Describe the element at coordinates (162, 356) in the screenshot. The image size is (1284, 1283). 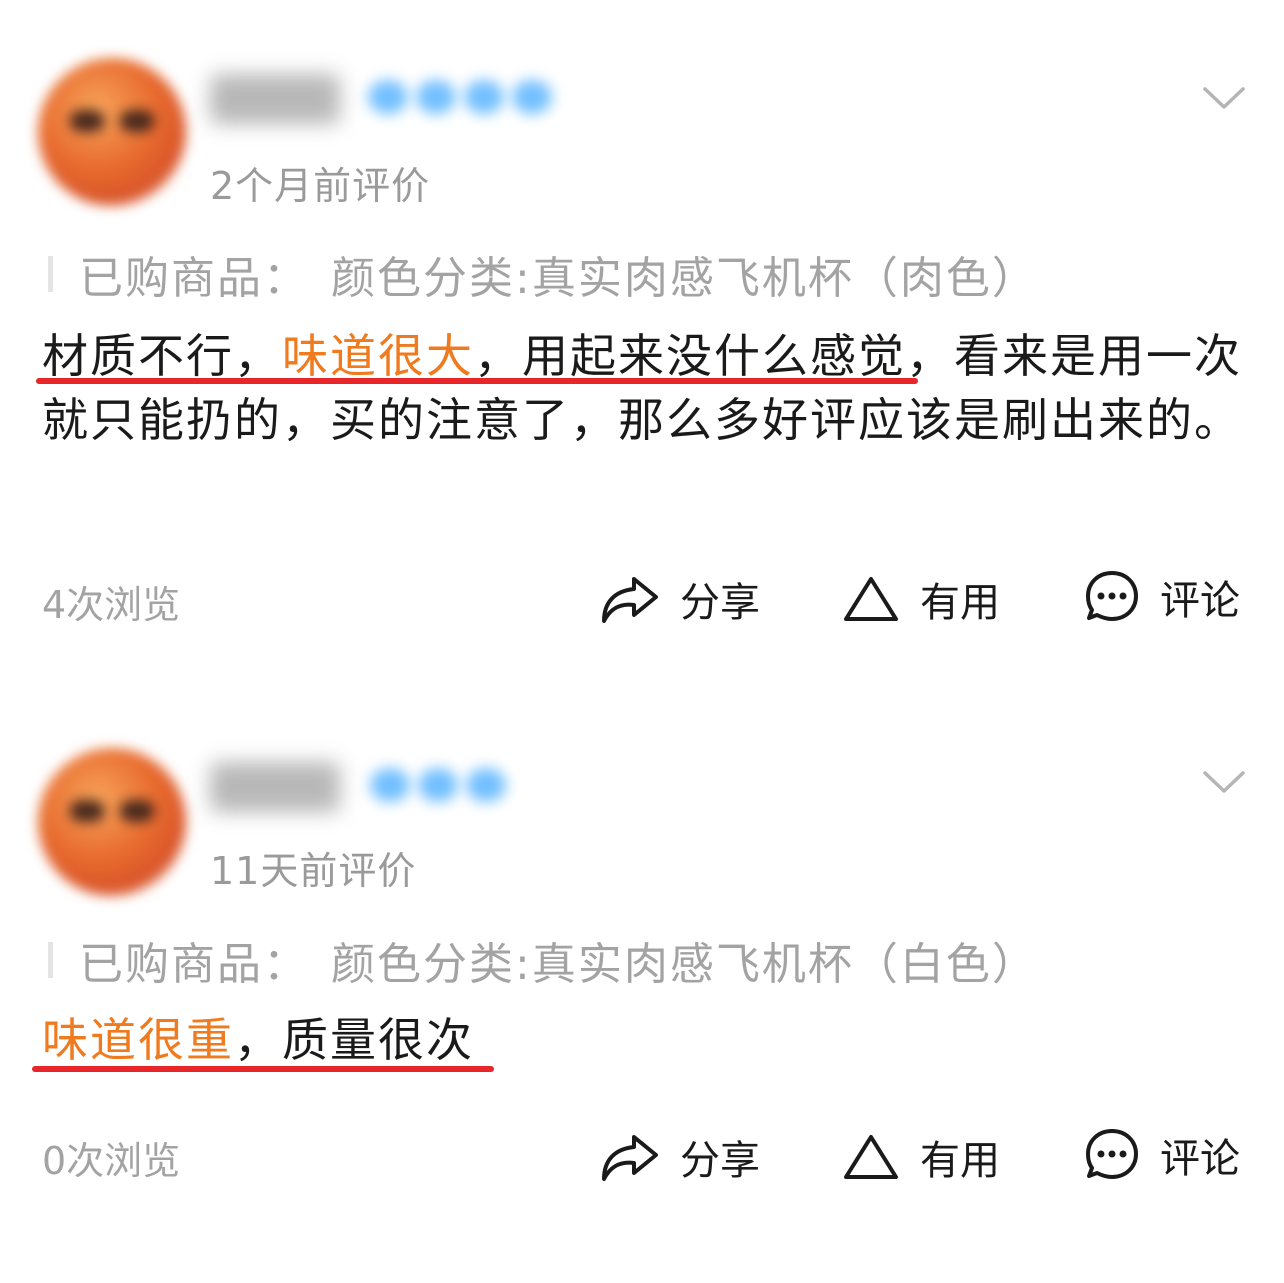
I see `review-text-part: 材质不行，` at that location.